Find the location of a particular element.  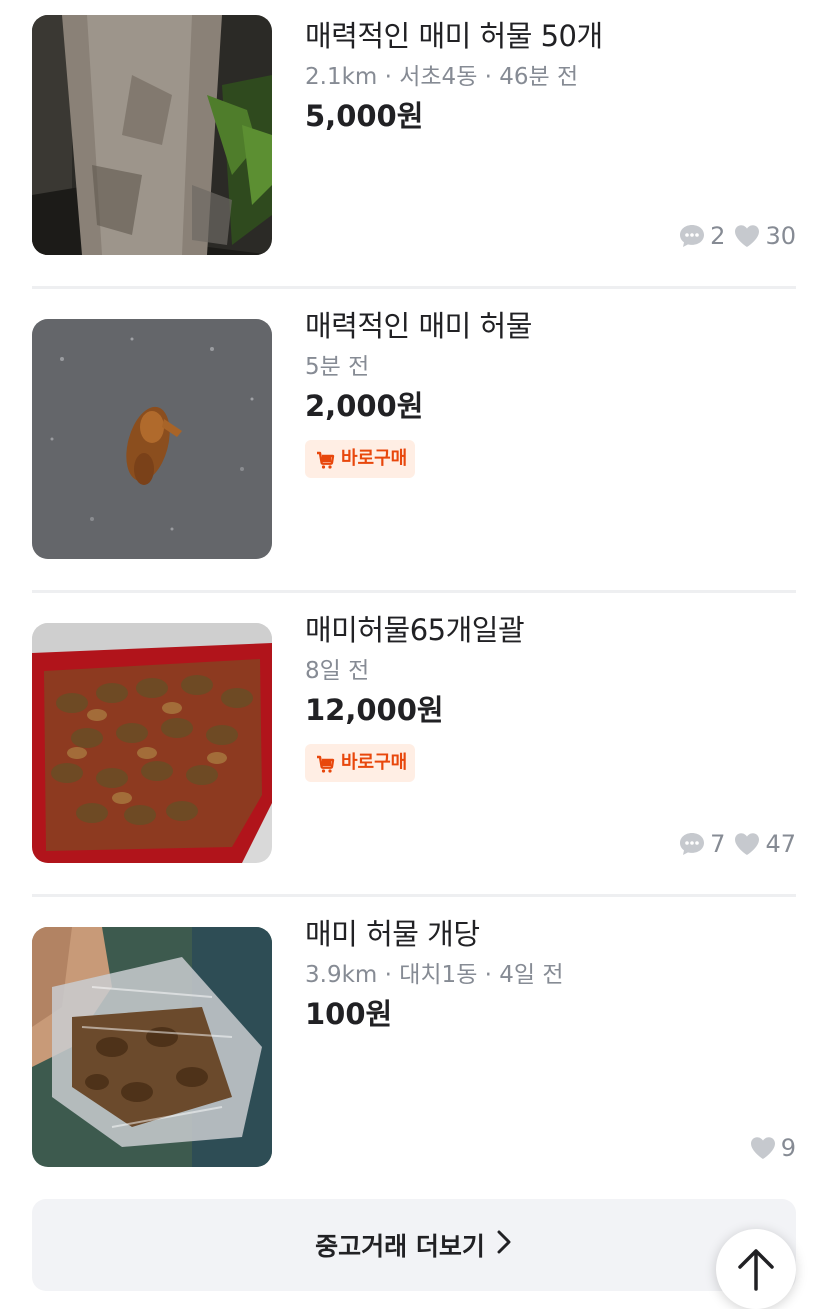

listing-counts: 2 30 is located at coordinates (737, 236).